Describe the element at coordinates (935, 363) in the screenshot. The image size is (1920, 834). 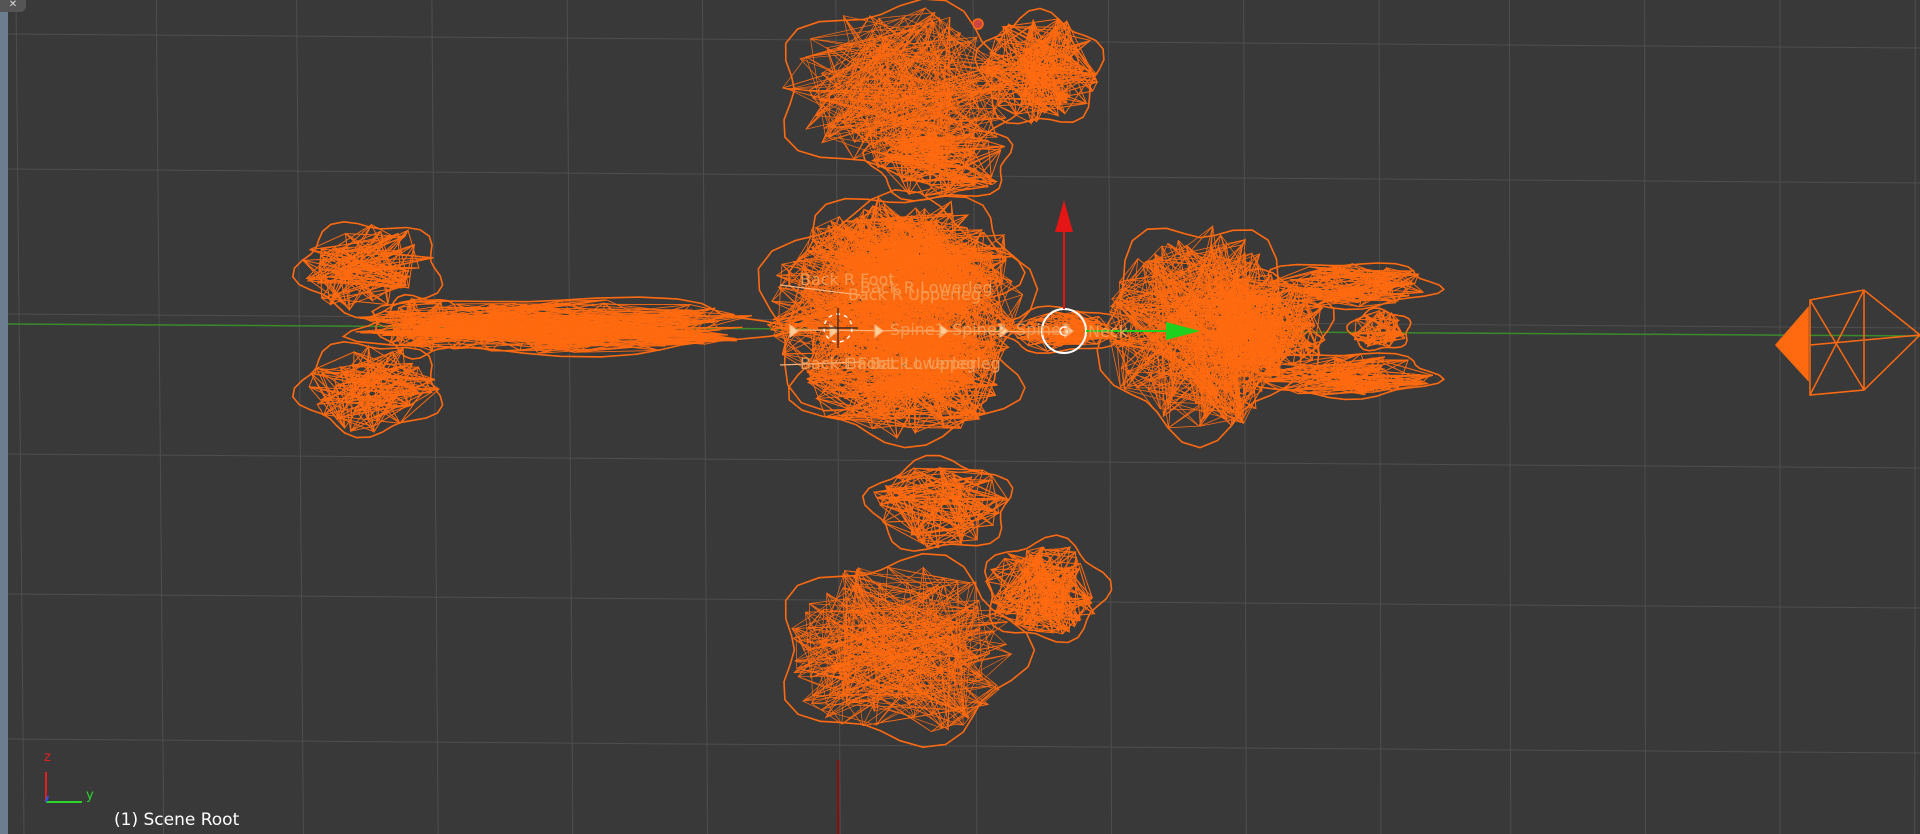
I see `bone-label-back-l-upperleg: Back L Upperleg` at that location.